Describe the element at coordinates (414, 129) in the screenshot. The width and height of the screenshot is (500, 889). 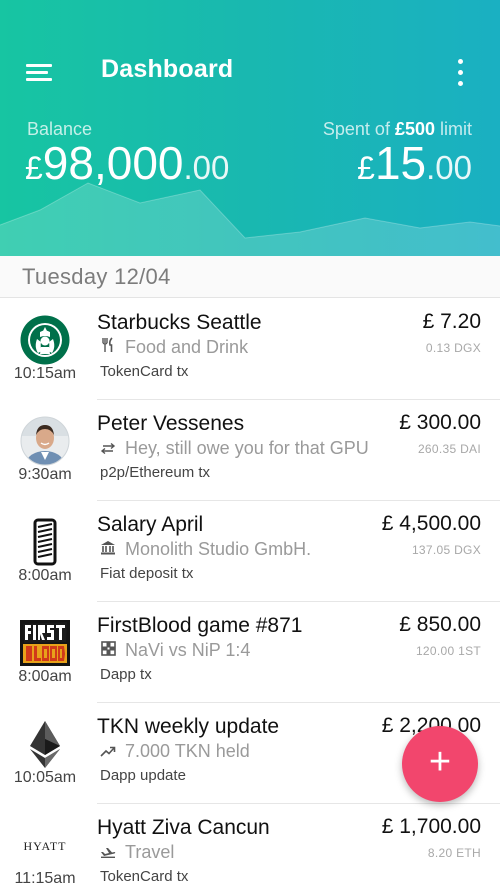
I see `spent-limit-value: £500` at that location.